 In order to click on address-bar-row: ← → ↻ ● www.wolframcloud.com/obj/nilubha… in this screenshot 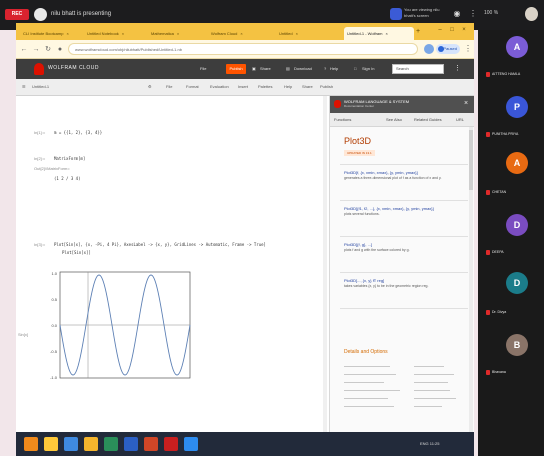, I will do `click(245, 49)`.